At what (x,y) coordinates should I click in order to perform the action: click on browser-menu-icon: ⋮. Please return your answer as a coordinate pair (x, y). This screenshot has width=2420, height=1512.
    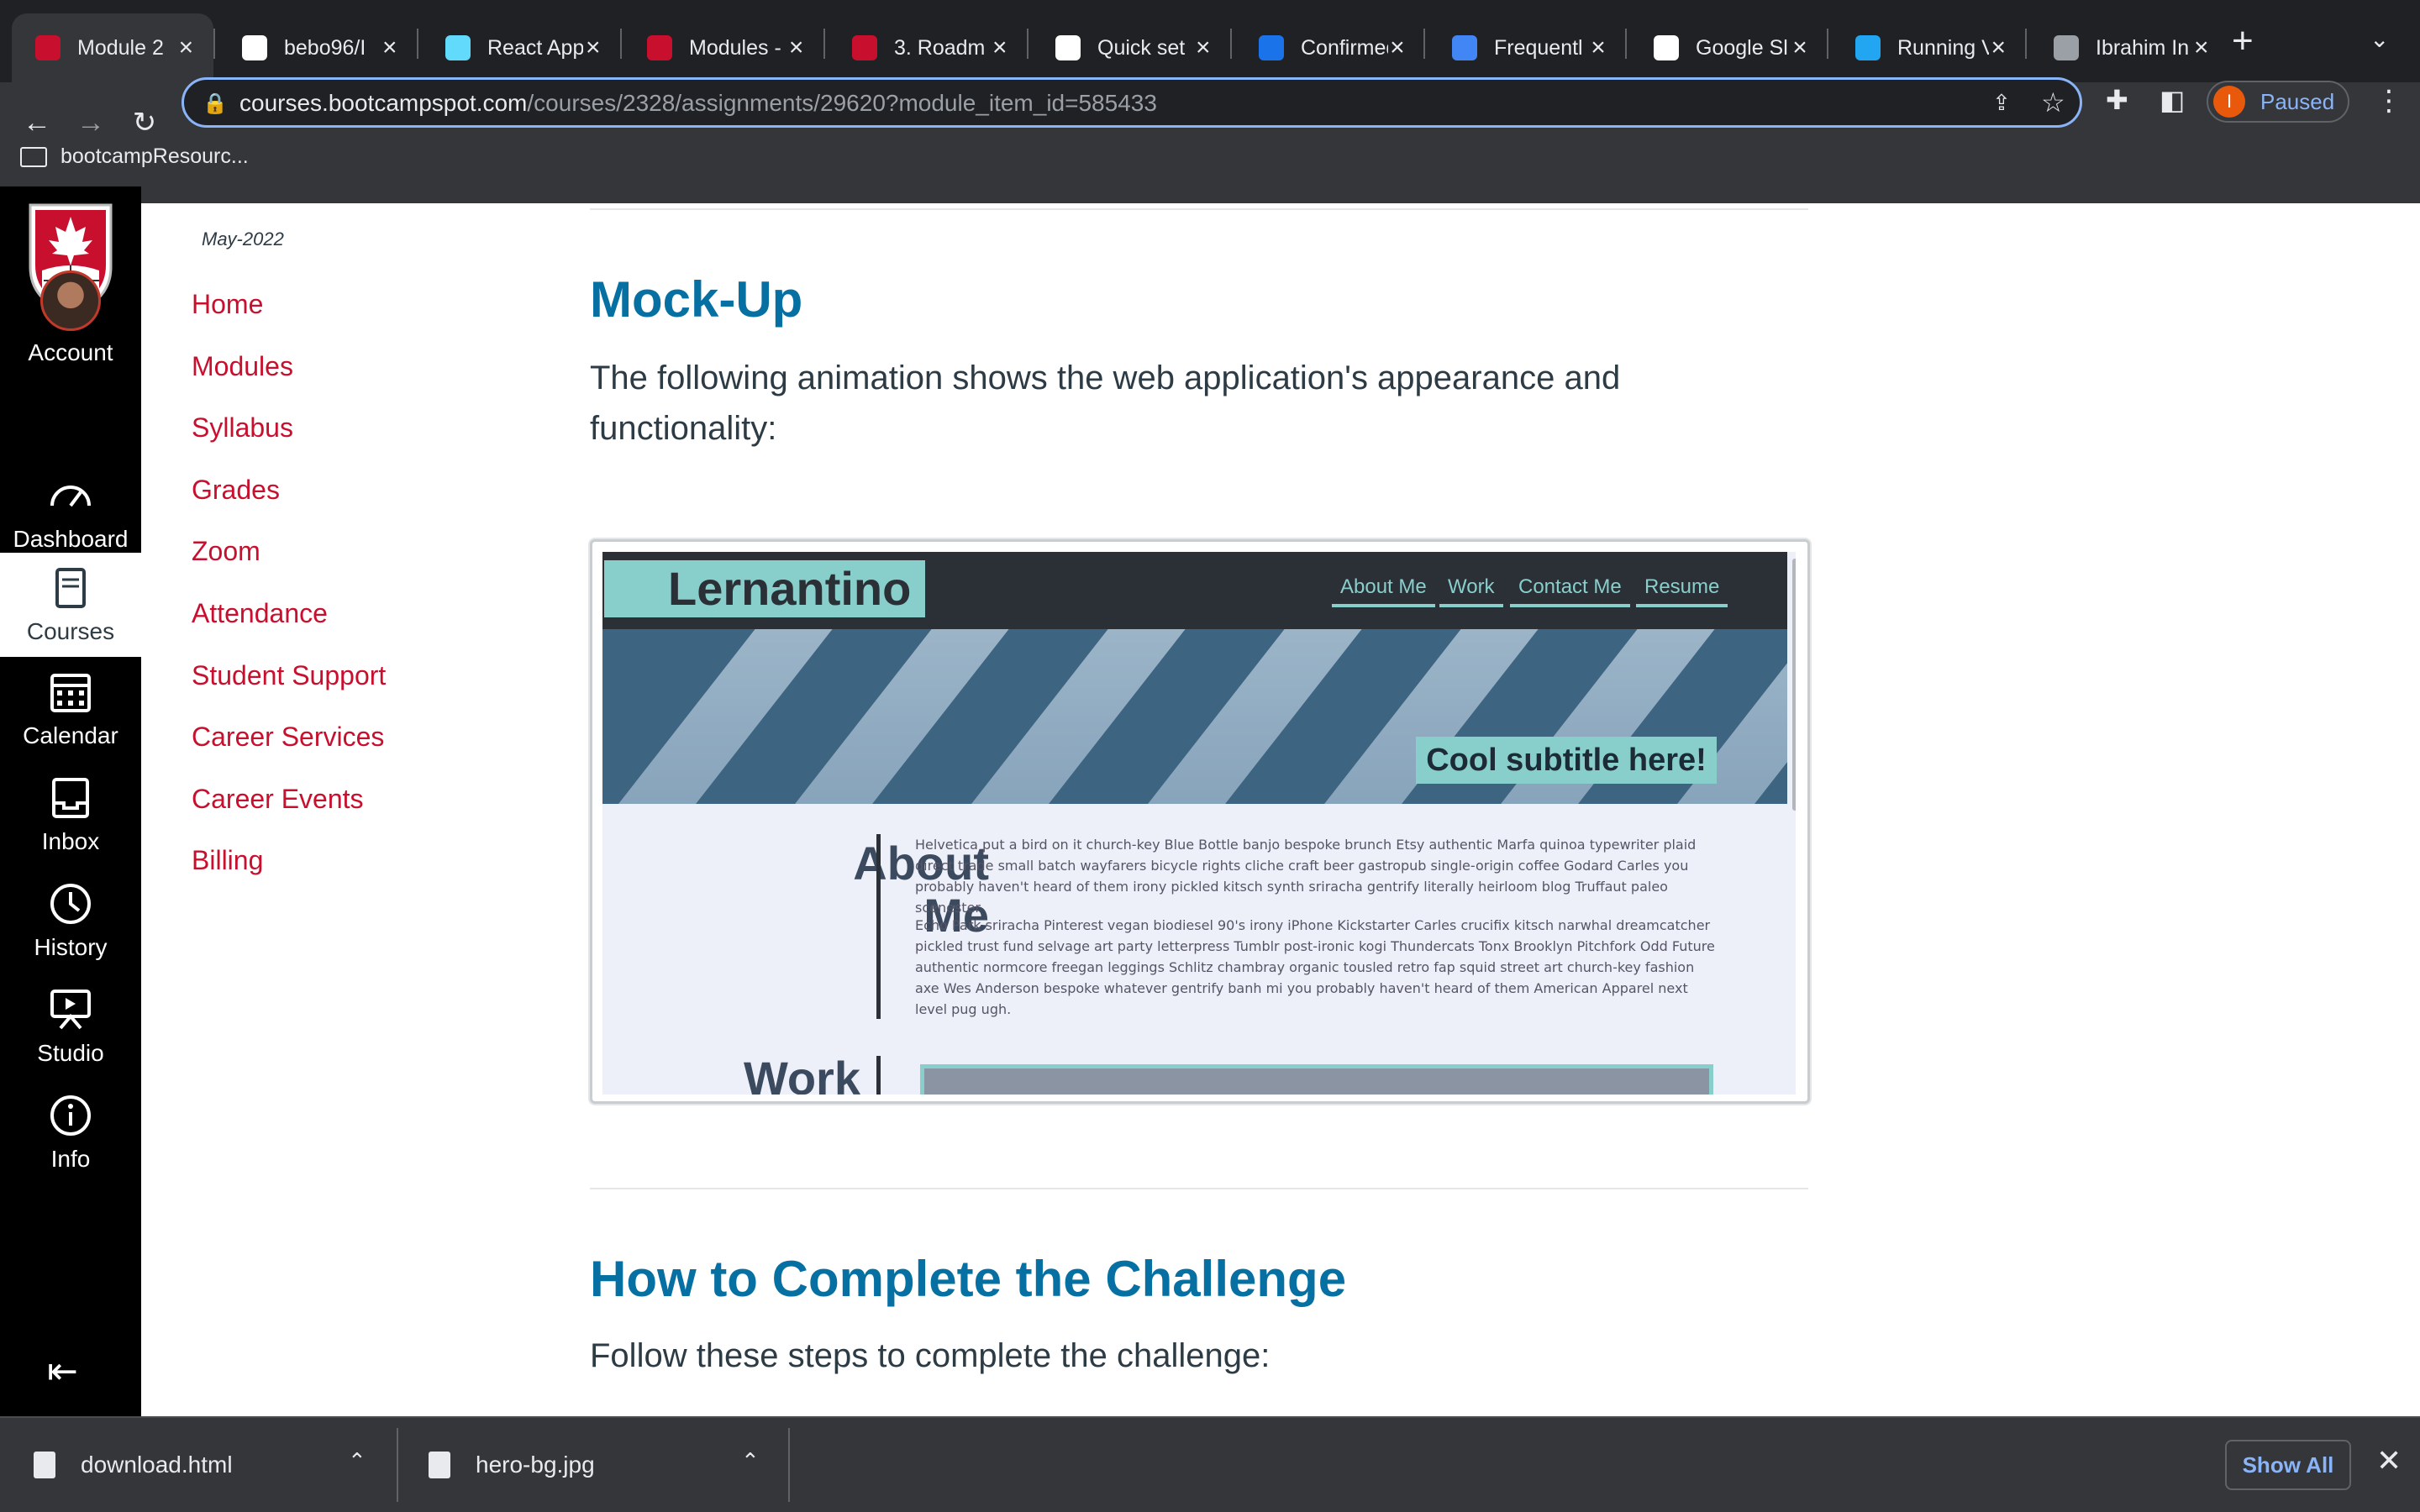
    Looking at the image, I should click on (2389, 101).